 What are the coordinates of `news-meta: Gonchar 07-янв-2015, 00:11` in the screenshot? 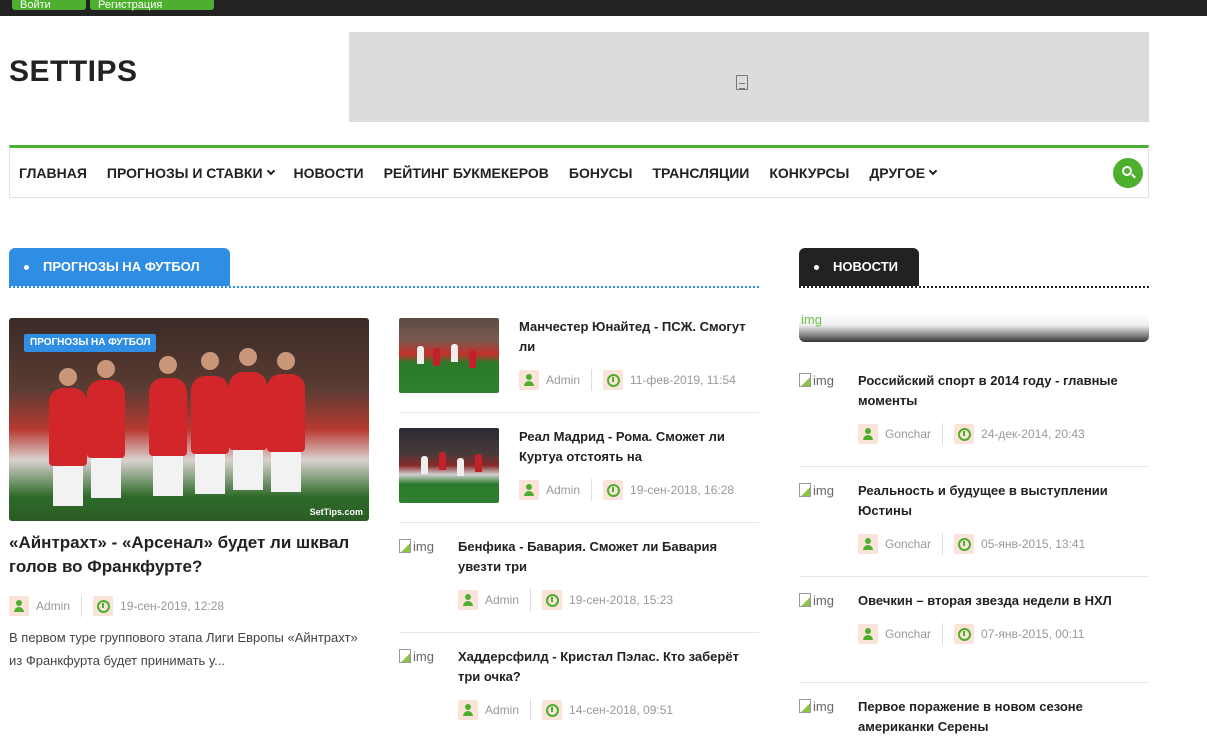 It's located at (971, 634).